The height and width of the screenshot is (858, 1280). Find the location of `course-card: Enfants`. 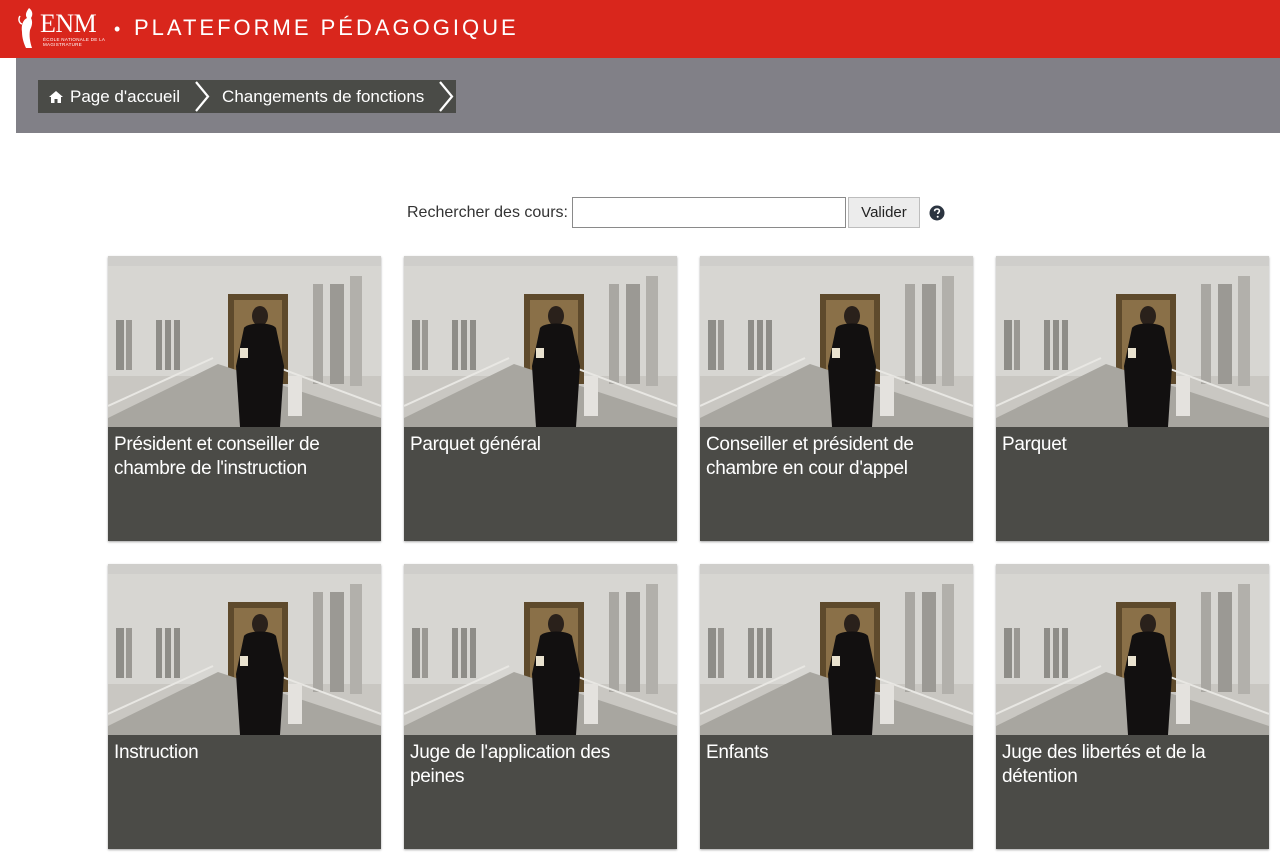

course-card: Enfants is located at coordinates (836, 706).